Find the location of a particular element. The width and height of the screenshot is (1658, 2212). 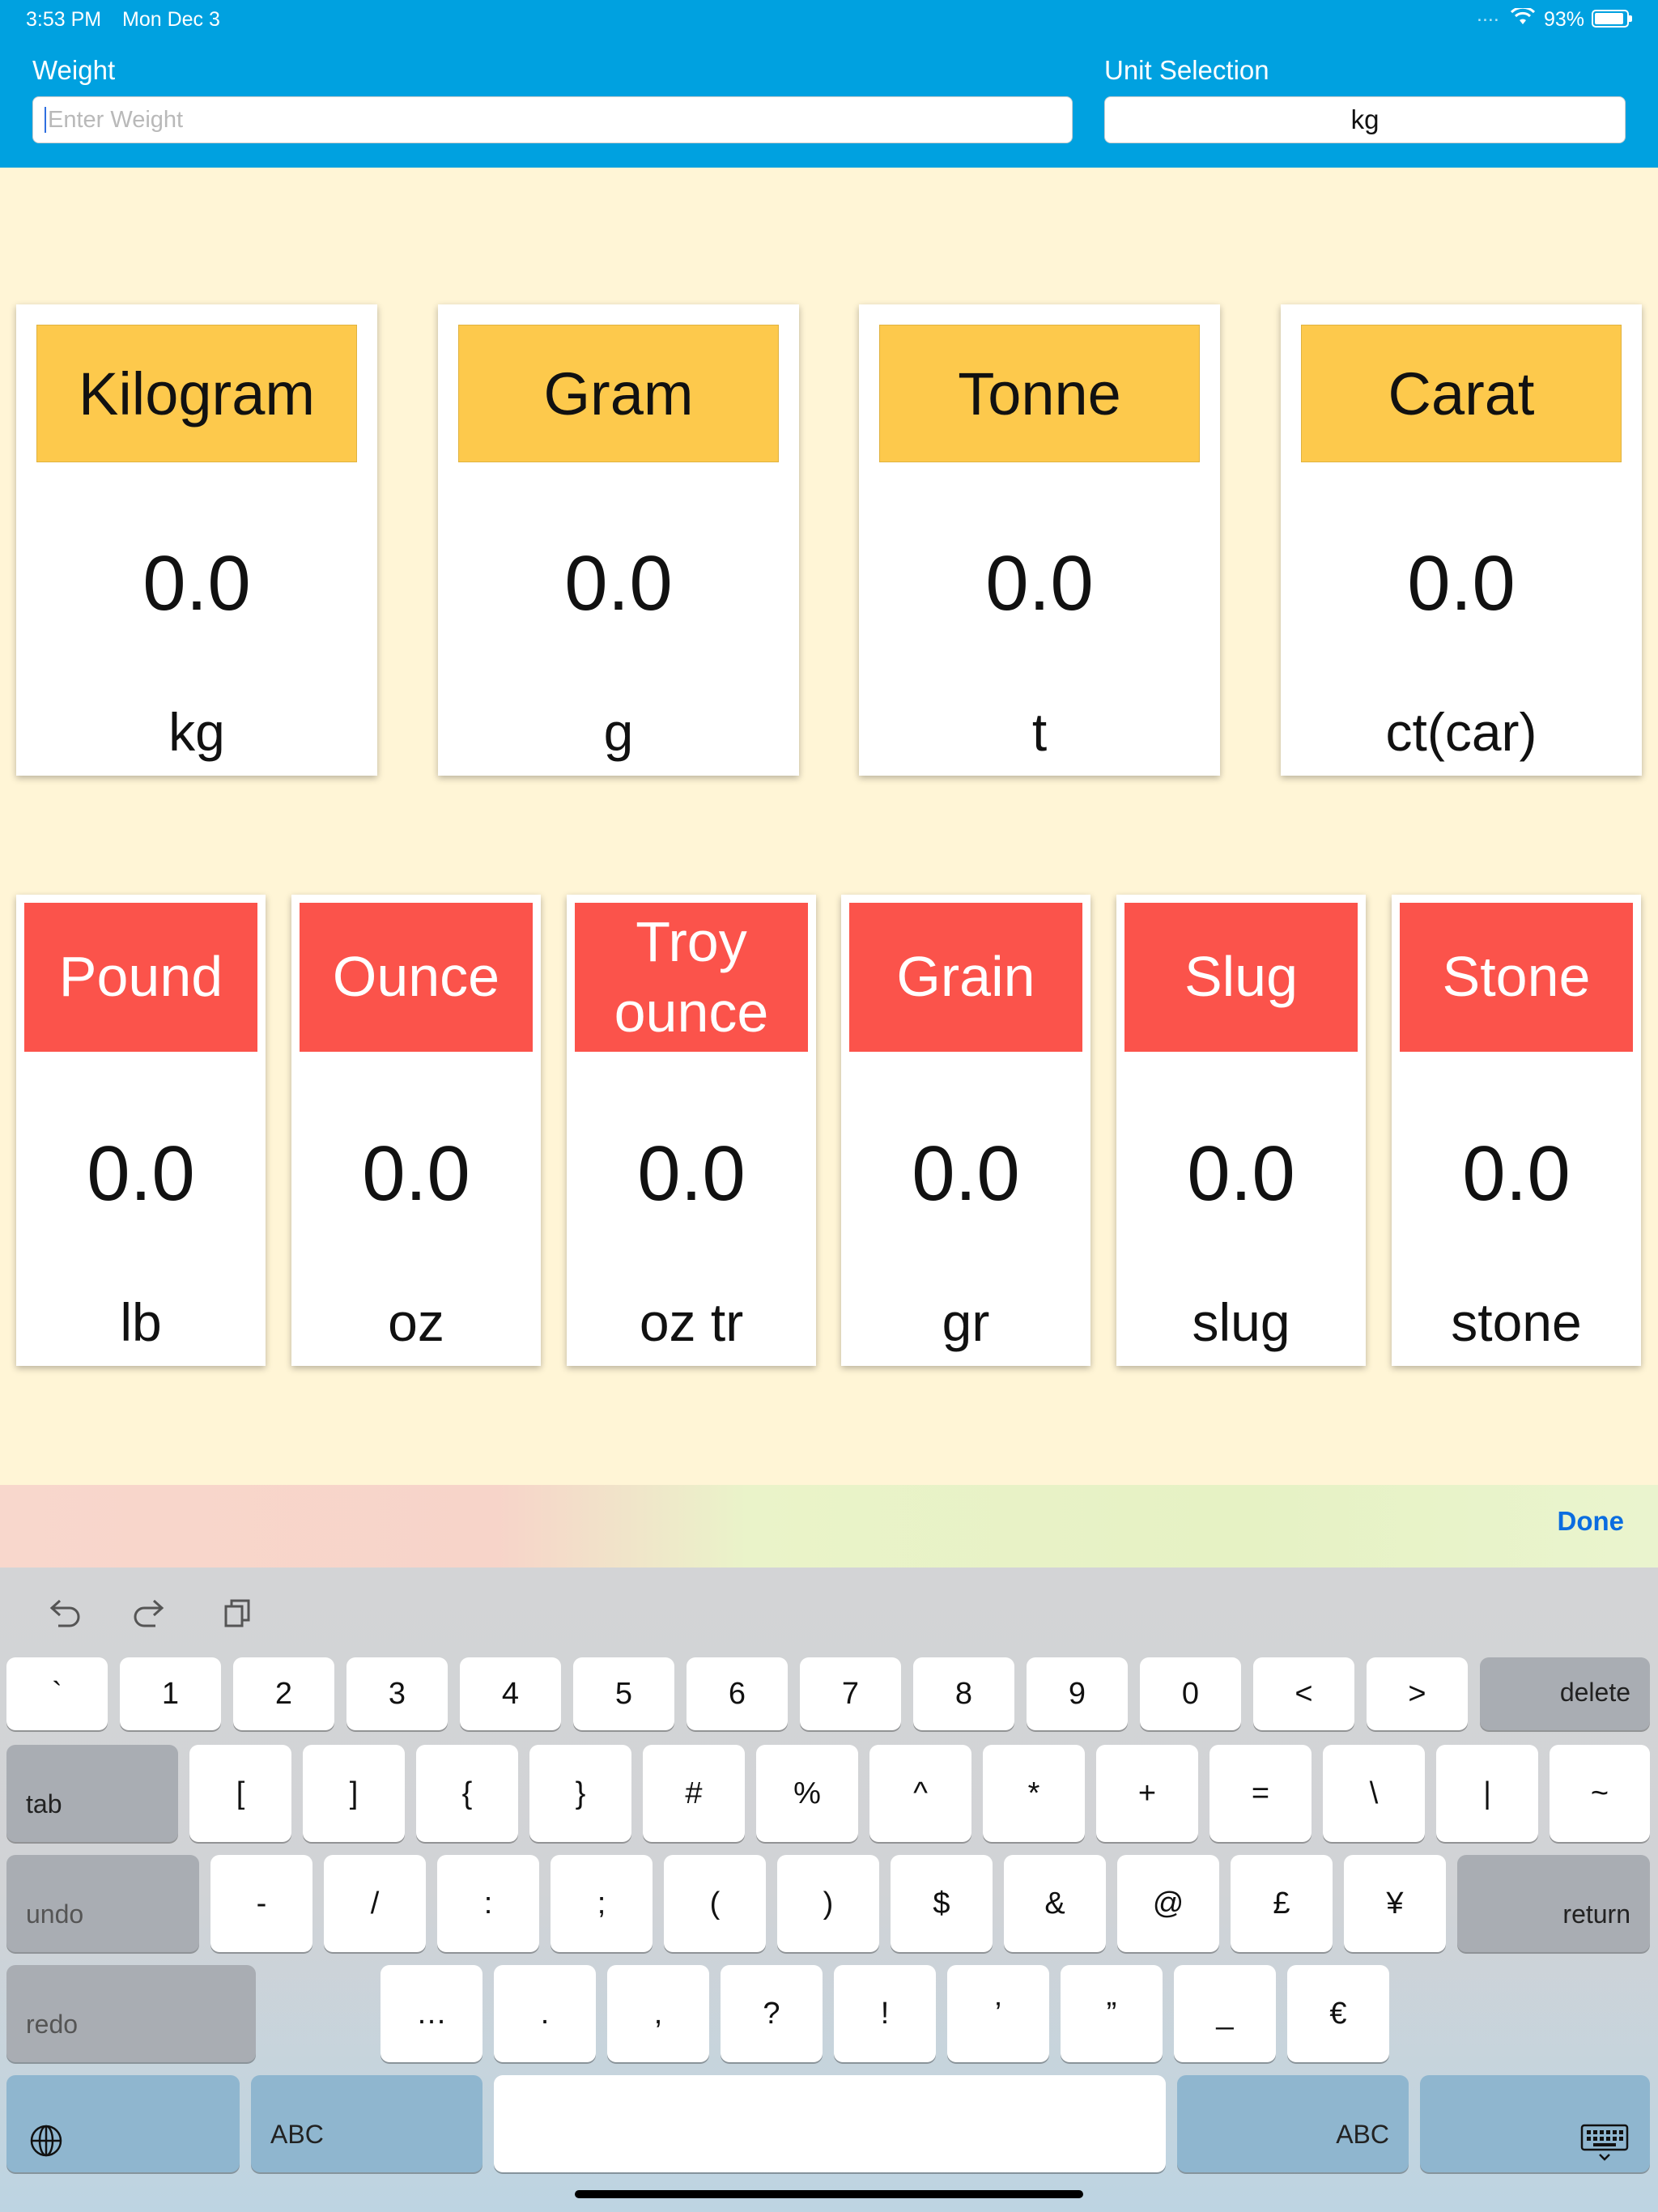

undo-icon is located at coordinates (64, 1613).